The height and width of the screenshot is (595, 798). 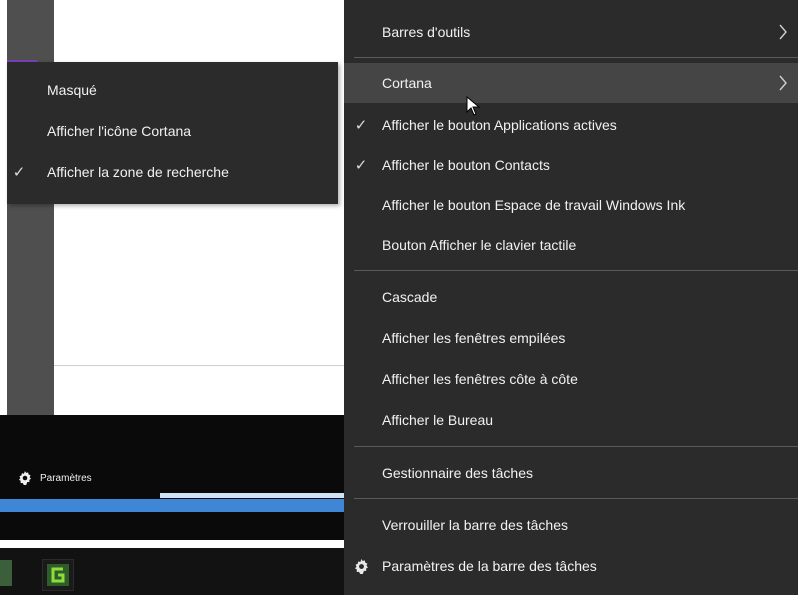 I want to click on menu-item-show-desktop: Afficher le Bureau, so click(x=571, y=420).